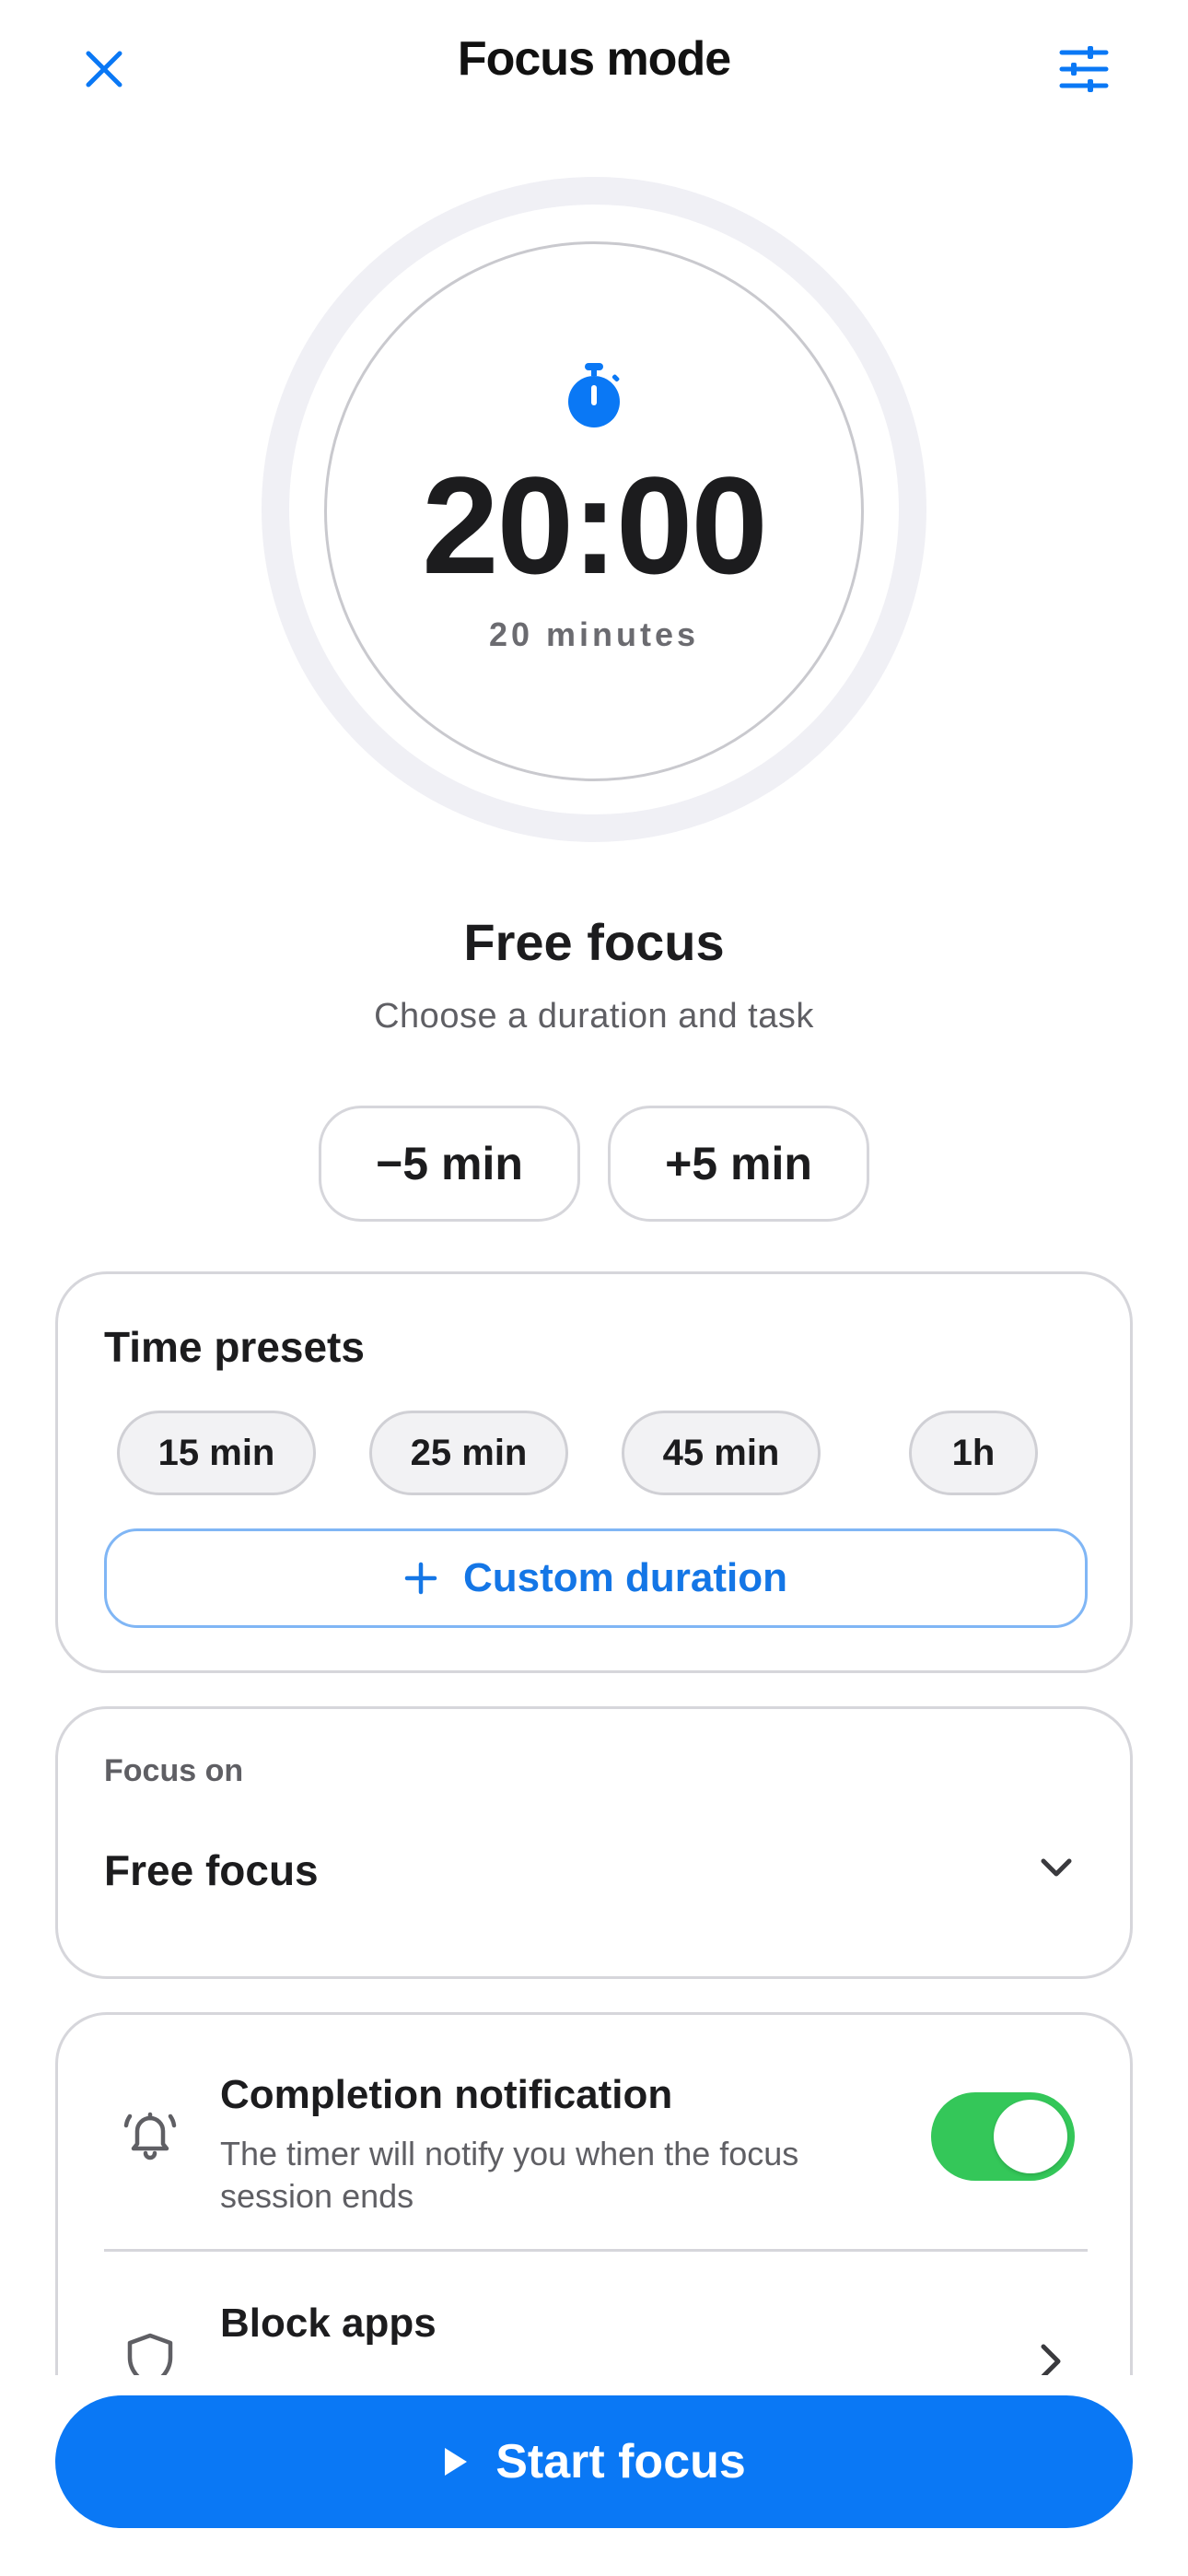 The image size is (1188, 2576). Describe the element at coordinates (234, 1347) in the screenshot. I see `time-presets-title: Time presets` at that location.